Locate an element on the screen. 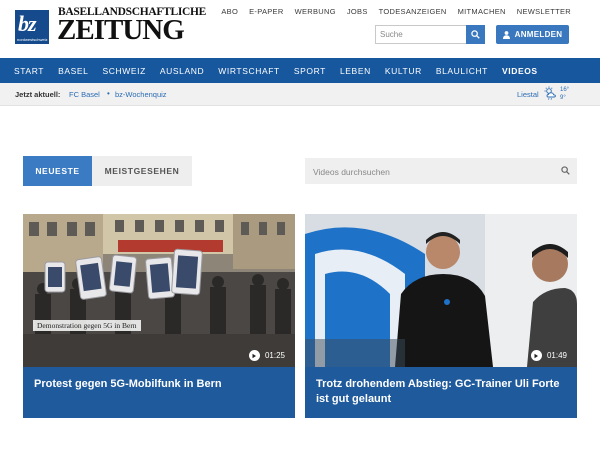 This screenshot has height=449, width=600. video-duration: 01:25 is located at coordinates (266, 355).